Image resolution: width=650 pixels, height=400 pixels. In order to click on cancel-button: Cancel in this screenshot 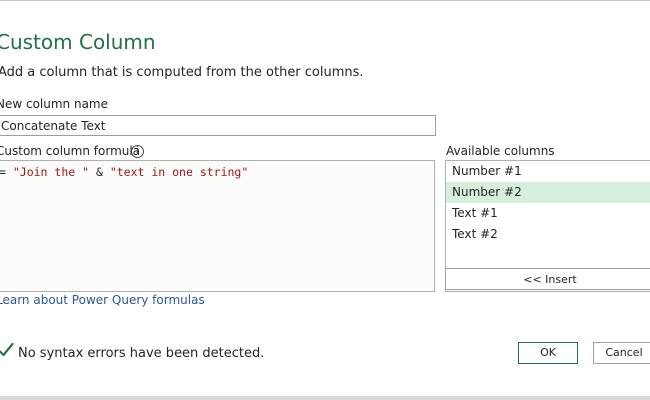, I will do `click(621, 353)`.